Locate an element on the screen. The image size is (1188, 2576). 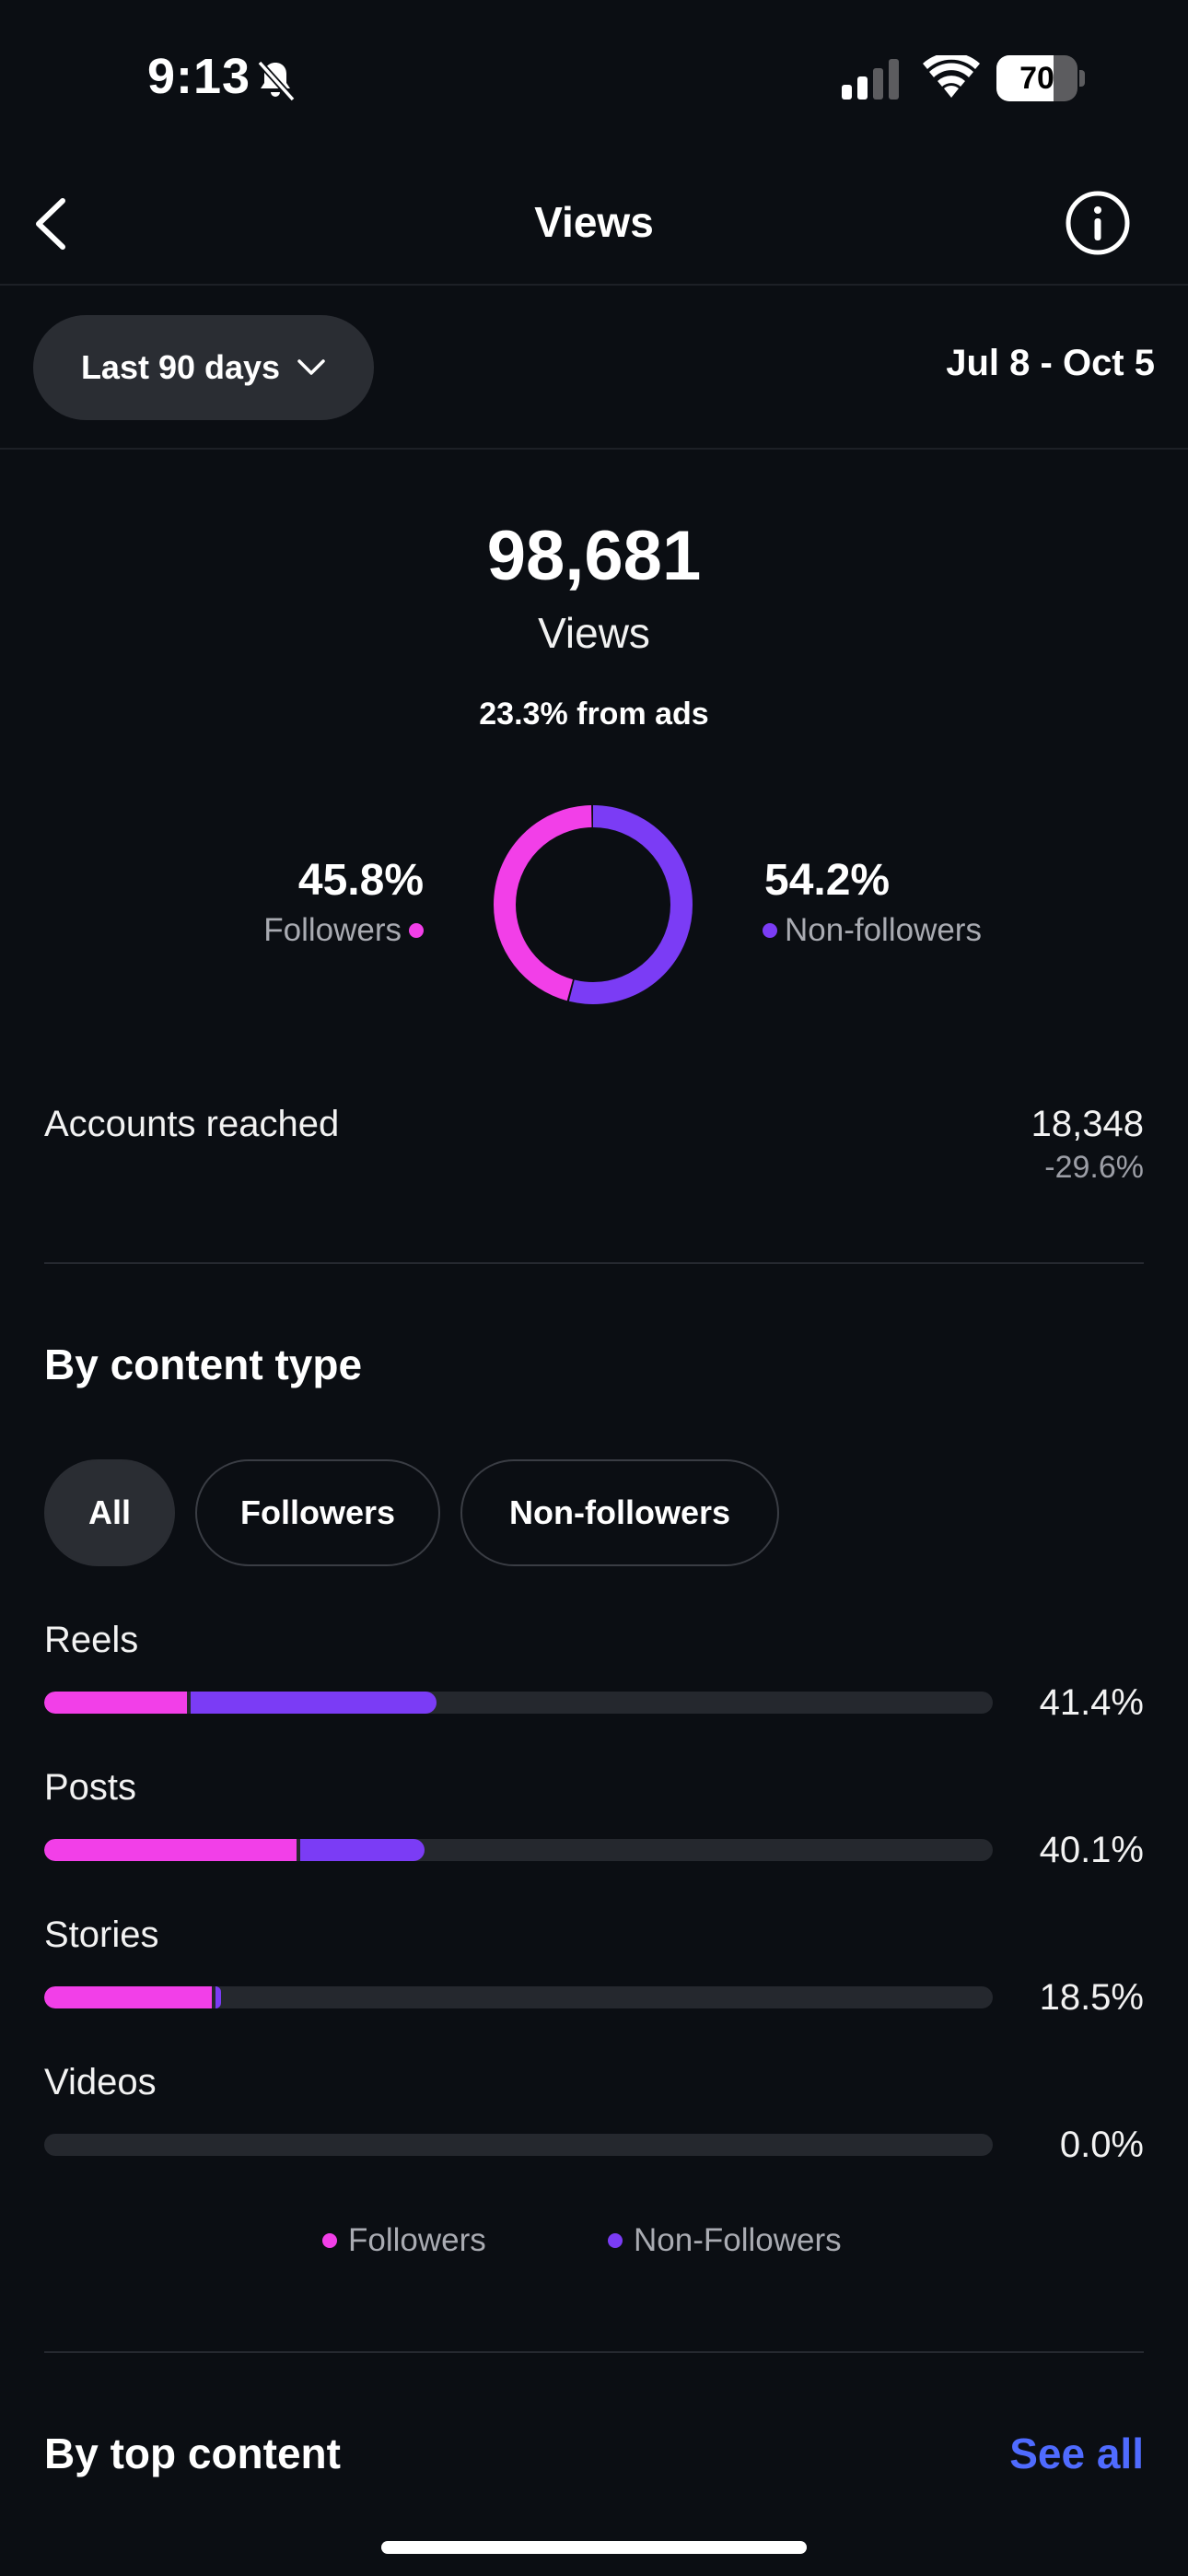
chart-legend-followers: Followers is located at coordinates (404, 2240).